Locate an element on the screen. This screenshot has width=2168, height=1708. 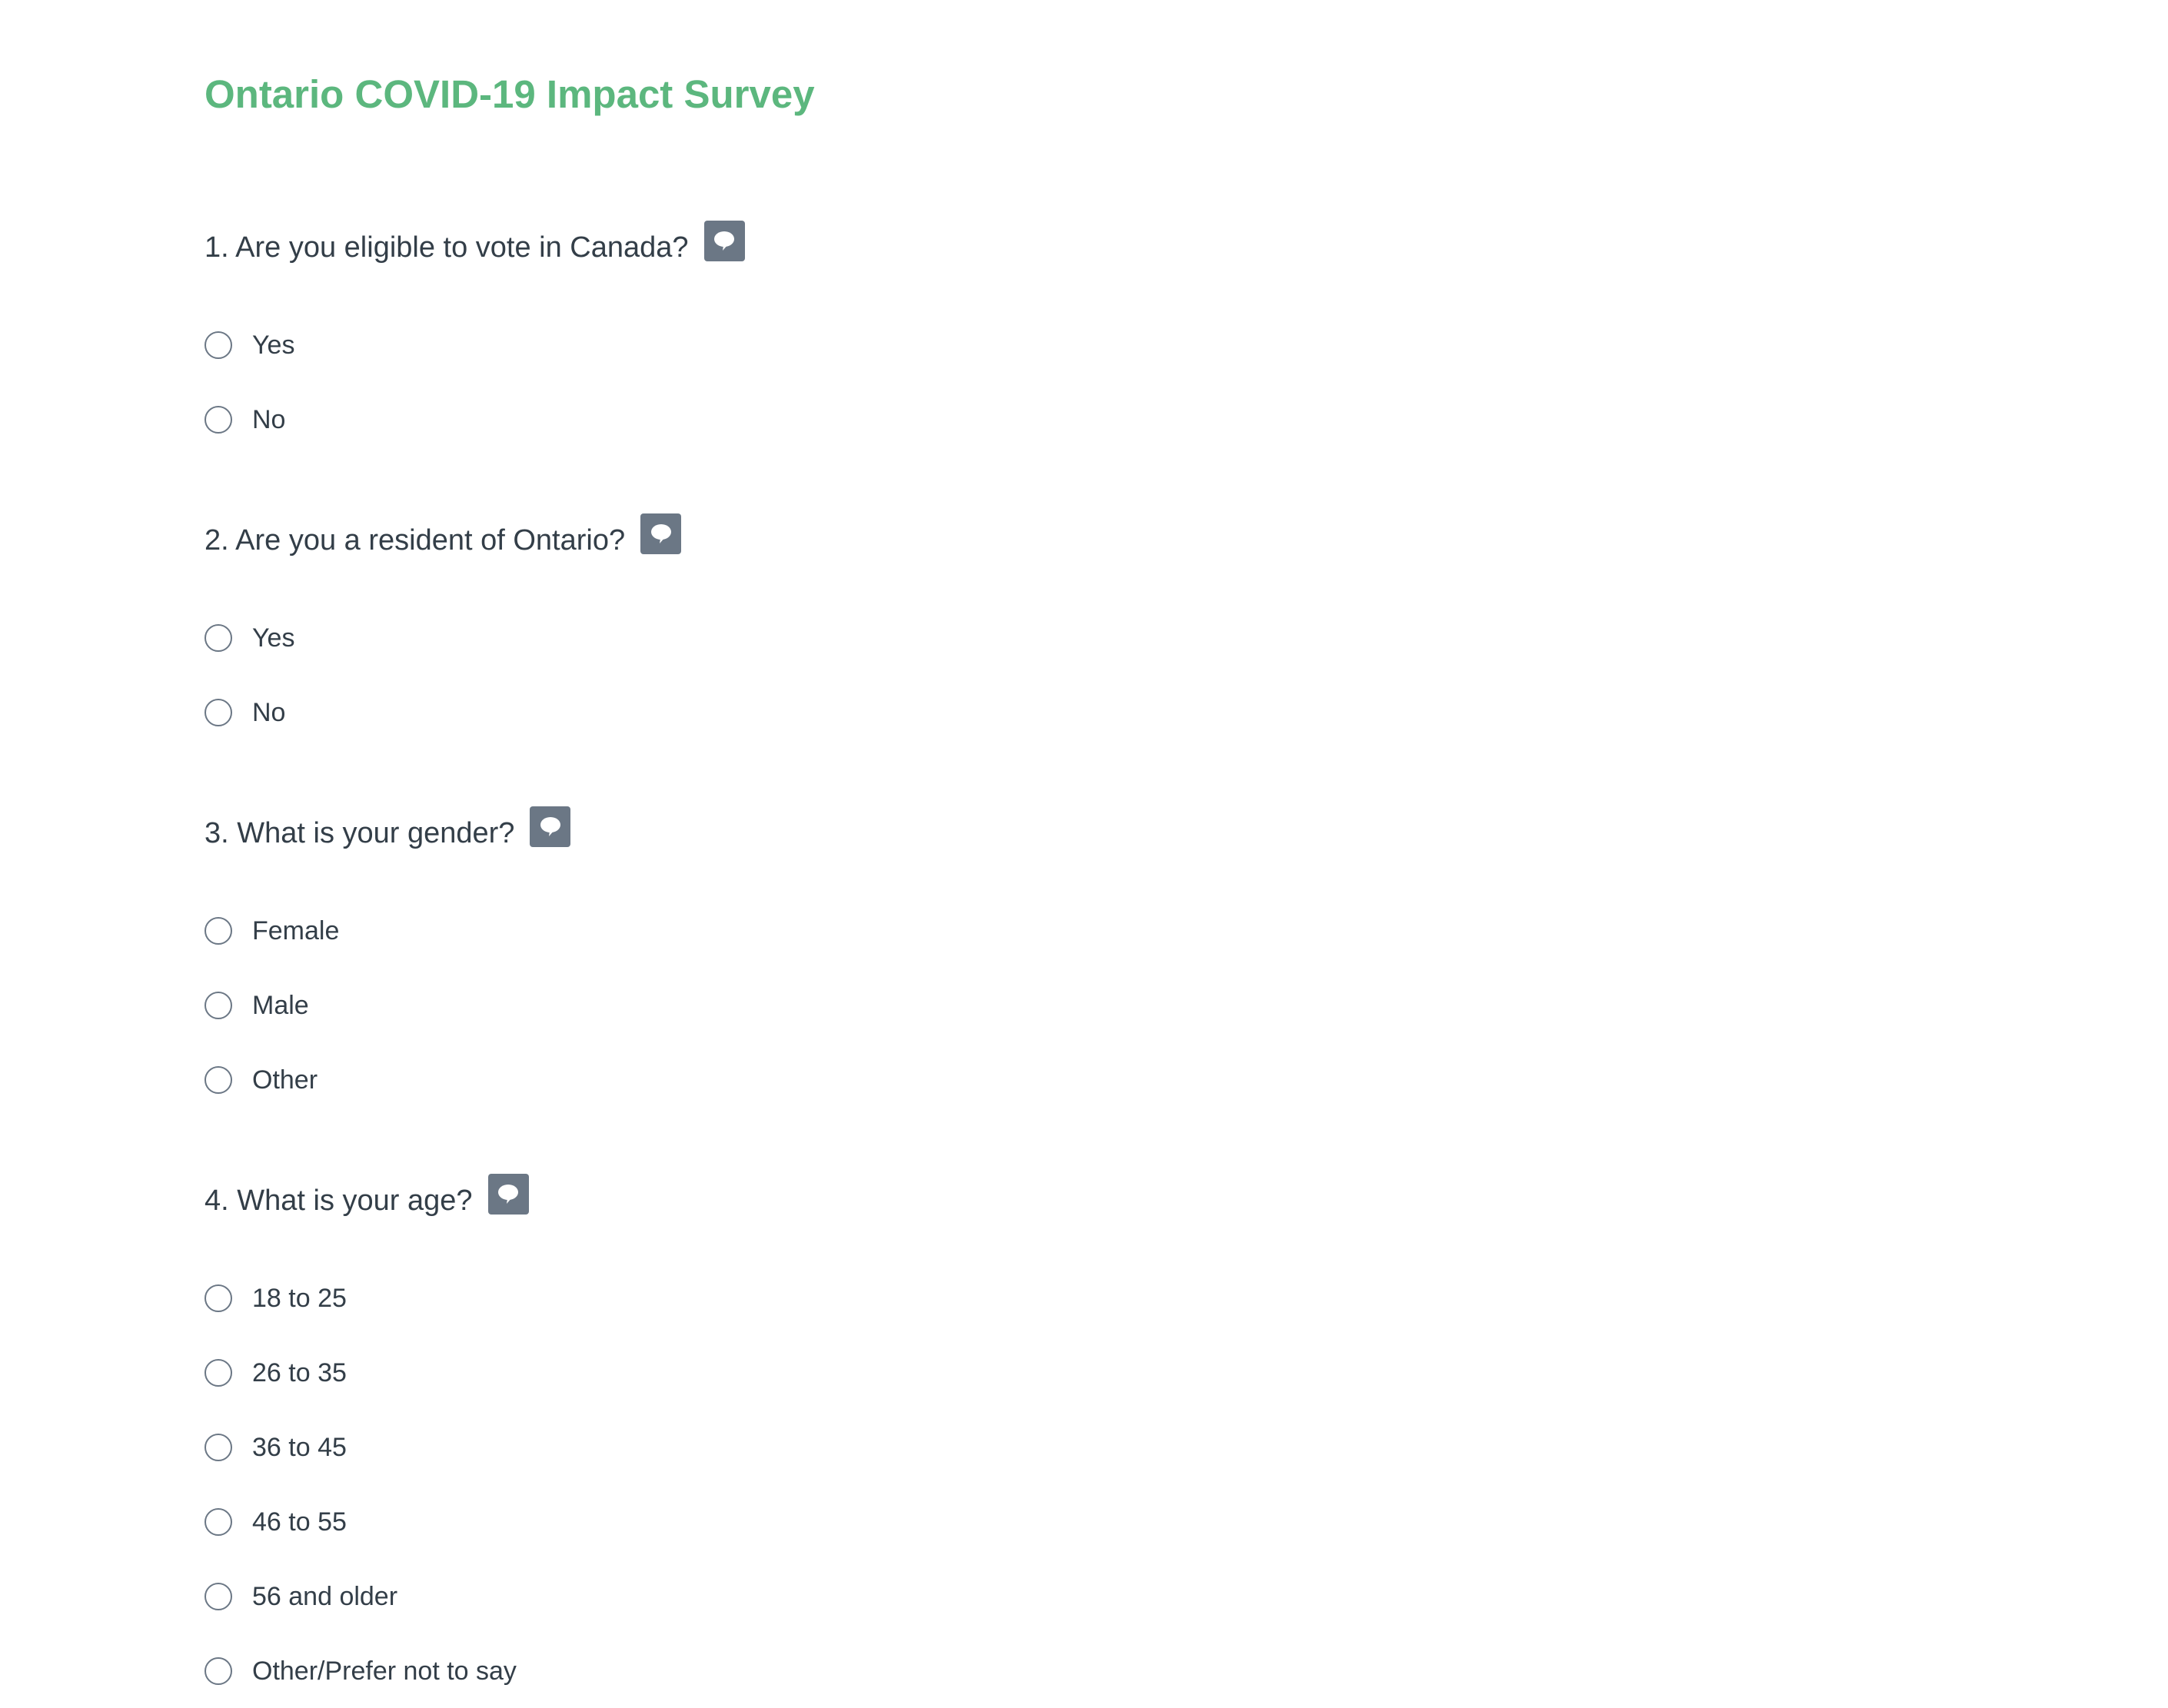
option-label: 18 to 25 is located at coordinates (299, 1298).